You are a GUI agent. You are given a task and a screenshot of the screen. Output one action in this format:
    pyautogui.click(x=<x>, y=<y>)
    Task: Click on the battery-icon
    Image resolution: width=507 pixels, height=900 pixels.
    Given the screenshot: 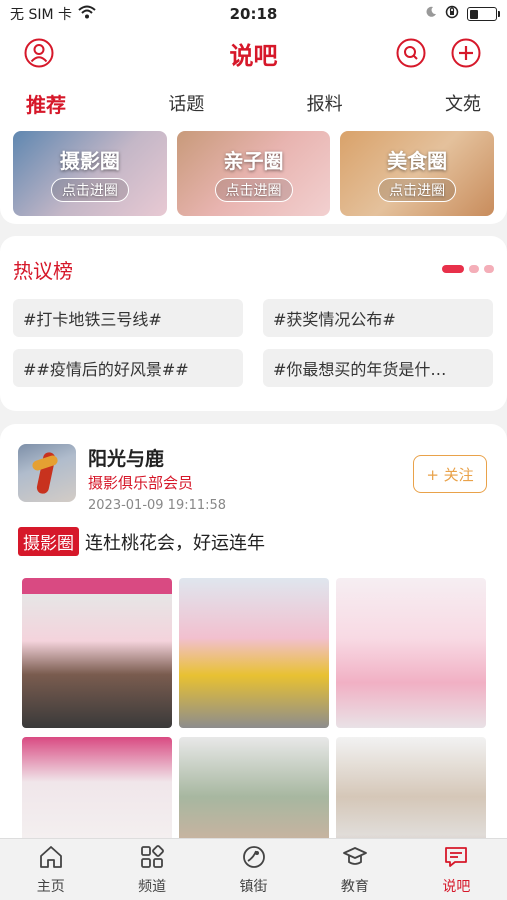 What is the action you would take?
    pyautogui.click(x=483, y=14)
    